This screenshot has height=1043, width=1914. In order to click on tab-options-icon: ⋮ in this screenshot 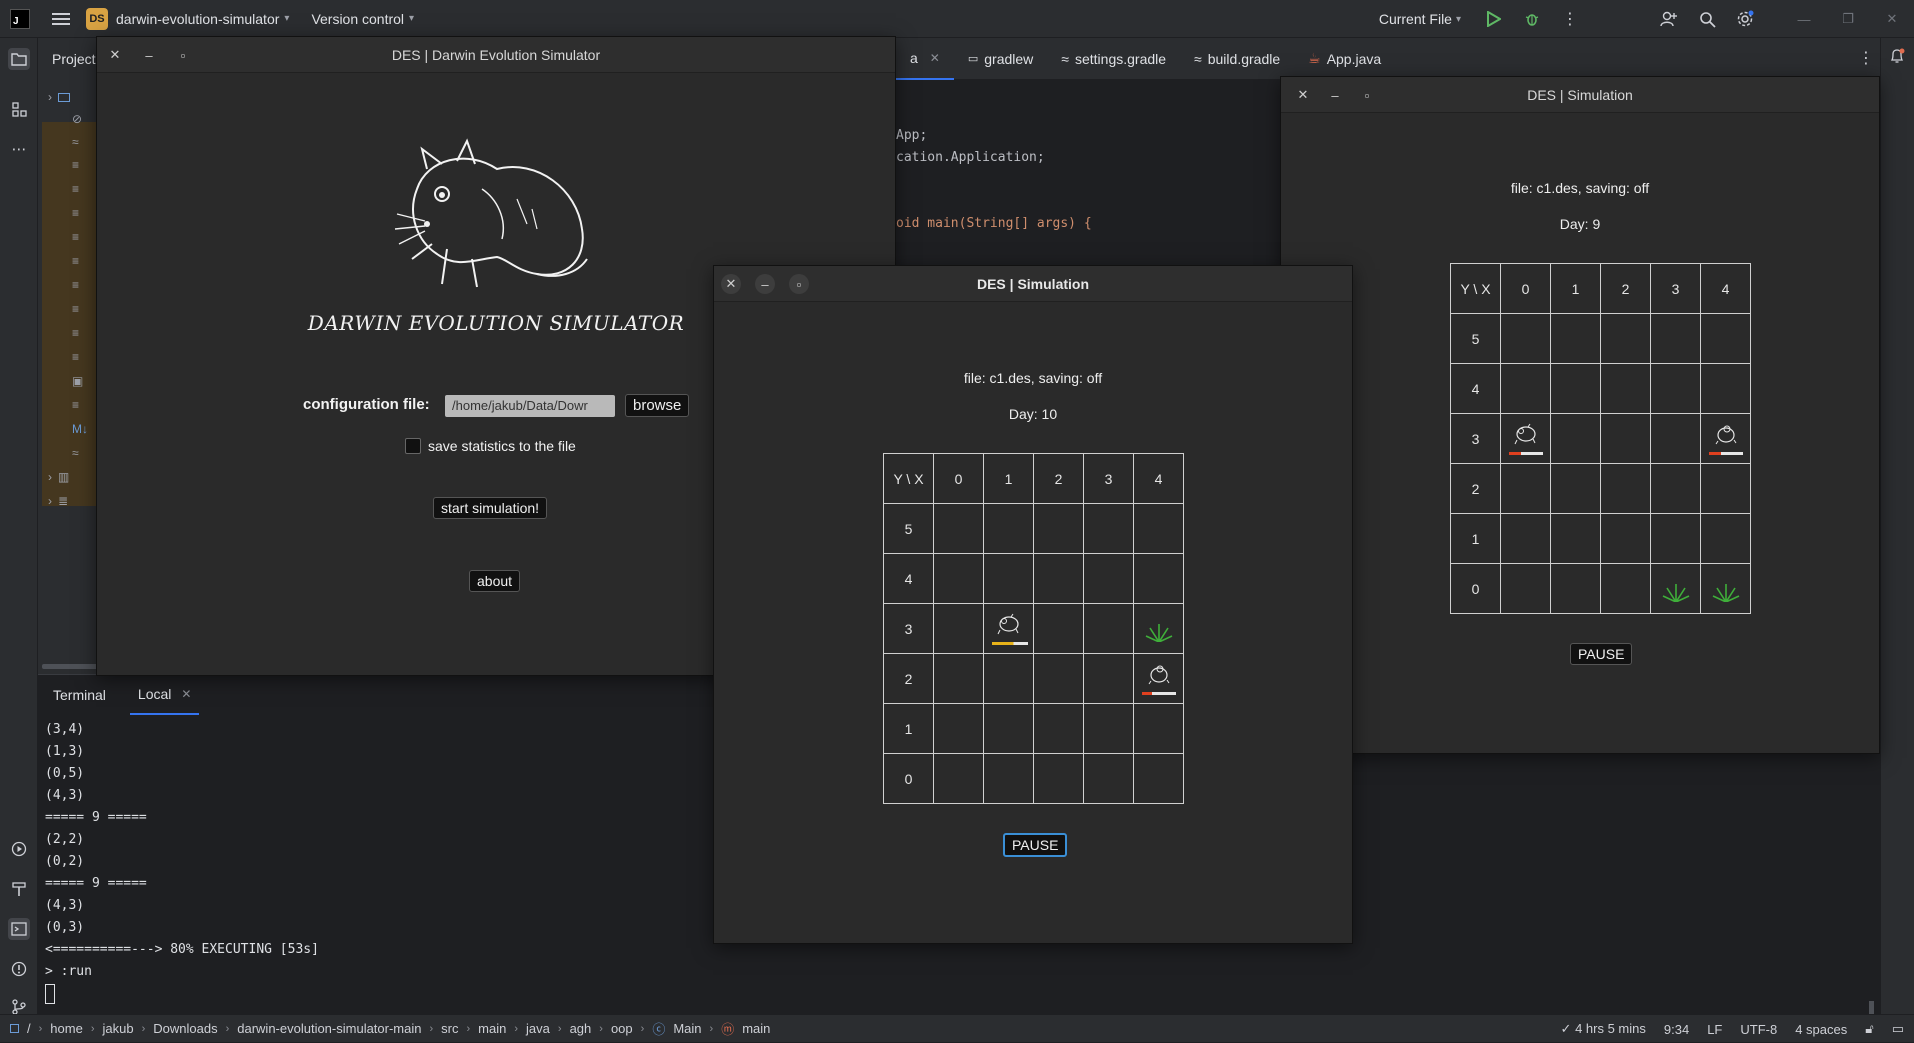, I will do `click(1866, 58)`.